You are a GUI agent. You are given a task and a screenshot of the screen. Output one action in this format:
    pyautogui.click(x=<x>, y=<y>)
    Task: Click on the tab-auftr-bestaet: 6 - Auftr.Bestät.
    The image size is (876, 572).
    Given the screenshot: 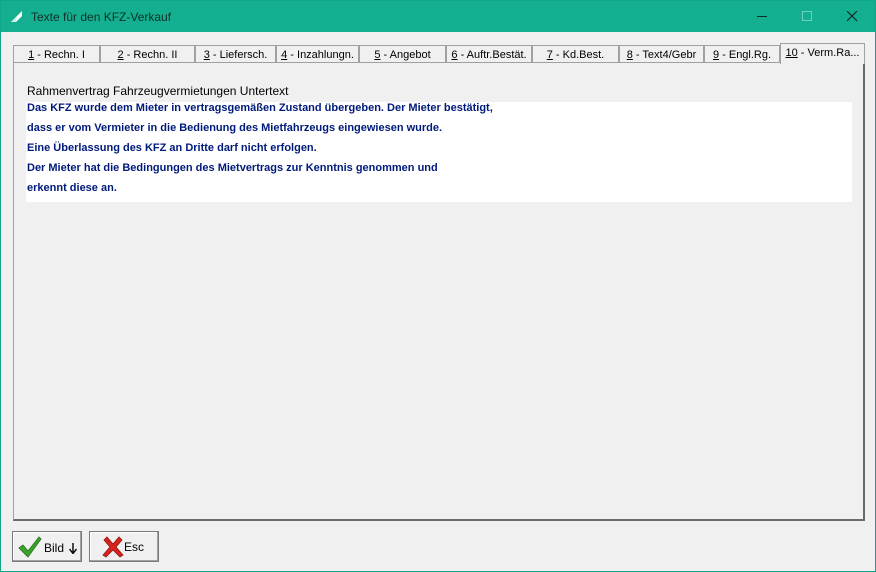 What is the action you would take?
    pyautogui.click(x=489, y=54)
    